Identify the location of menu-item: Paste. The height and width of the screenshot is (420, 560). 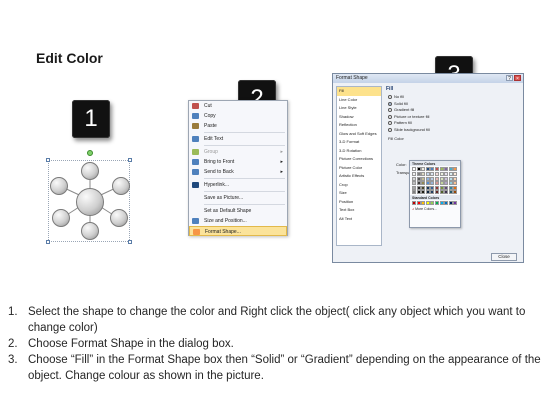
(238, 126).